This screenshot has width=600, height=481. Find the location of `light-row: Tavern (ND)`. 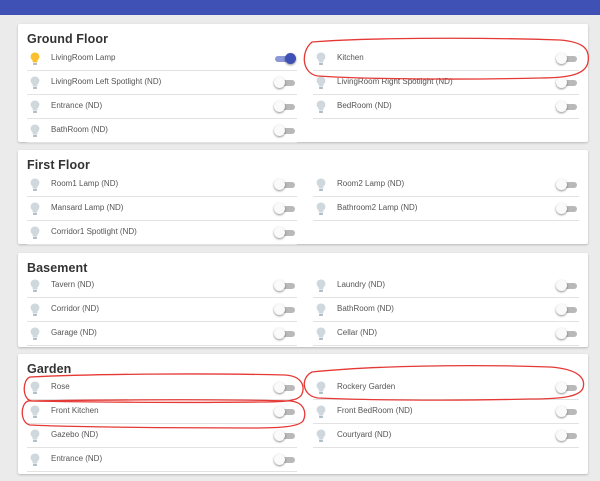

light-row: Tavern (ND) is located at coordinates (162, 286).